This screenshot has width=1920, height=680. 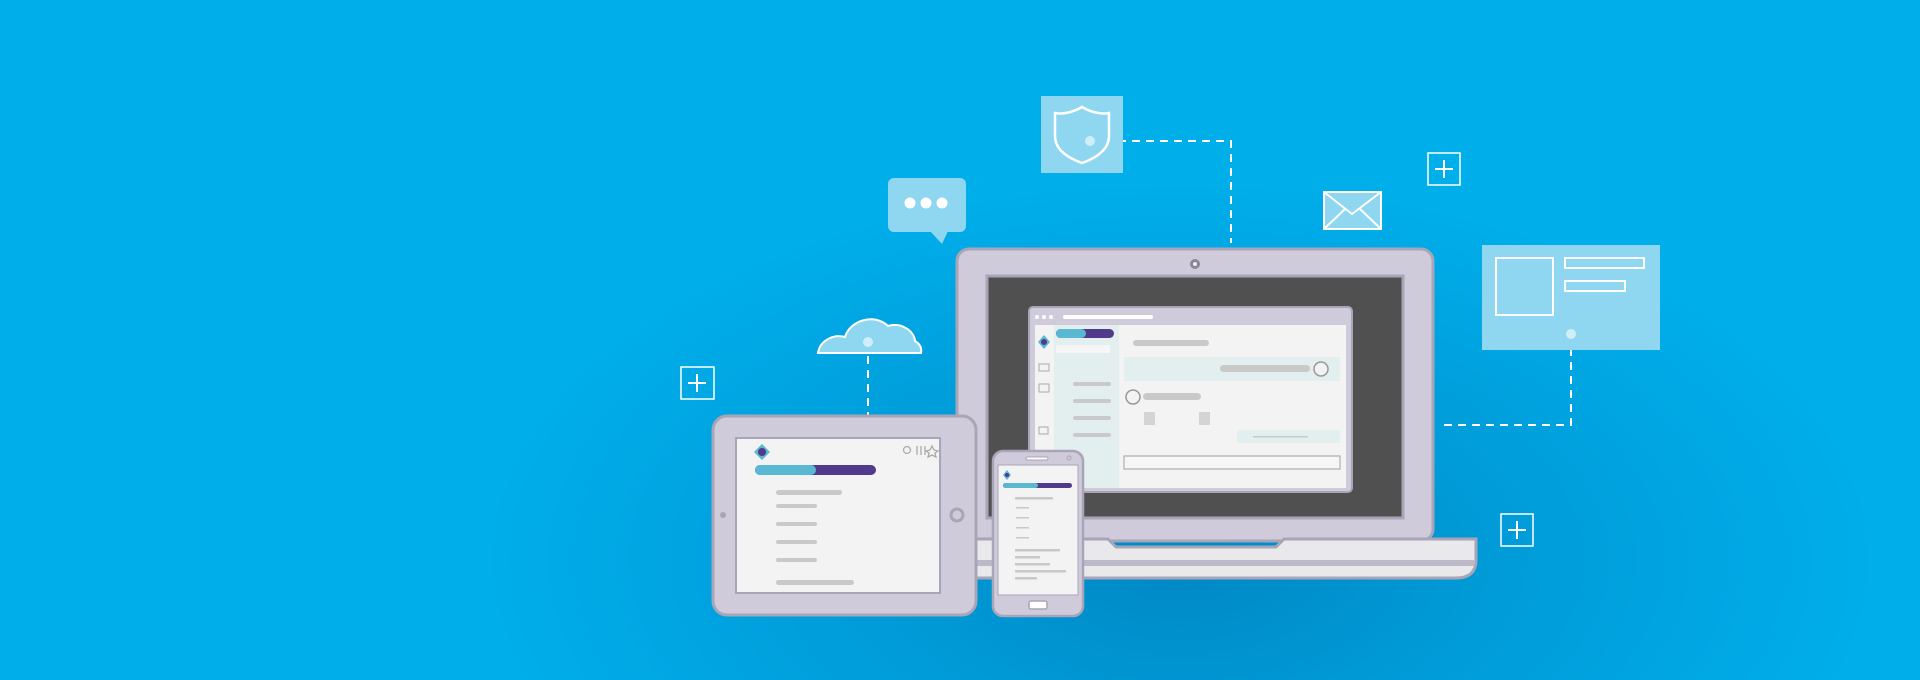 I want to click on envelope-icon, so click(x=1352, y=210).